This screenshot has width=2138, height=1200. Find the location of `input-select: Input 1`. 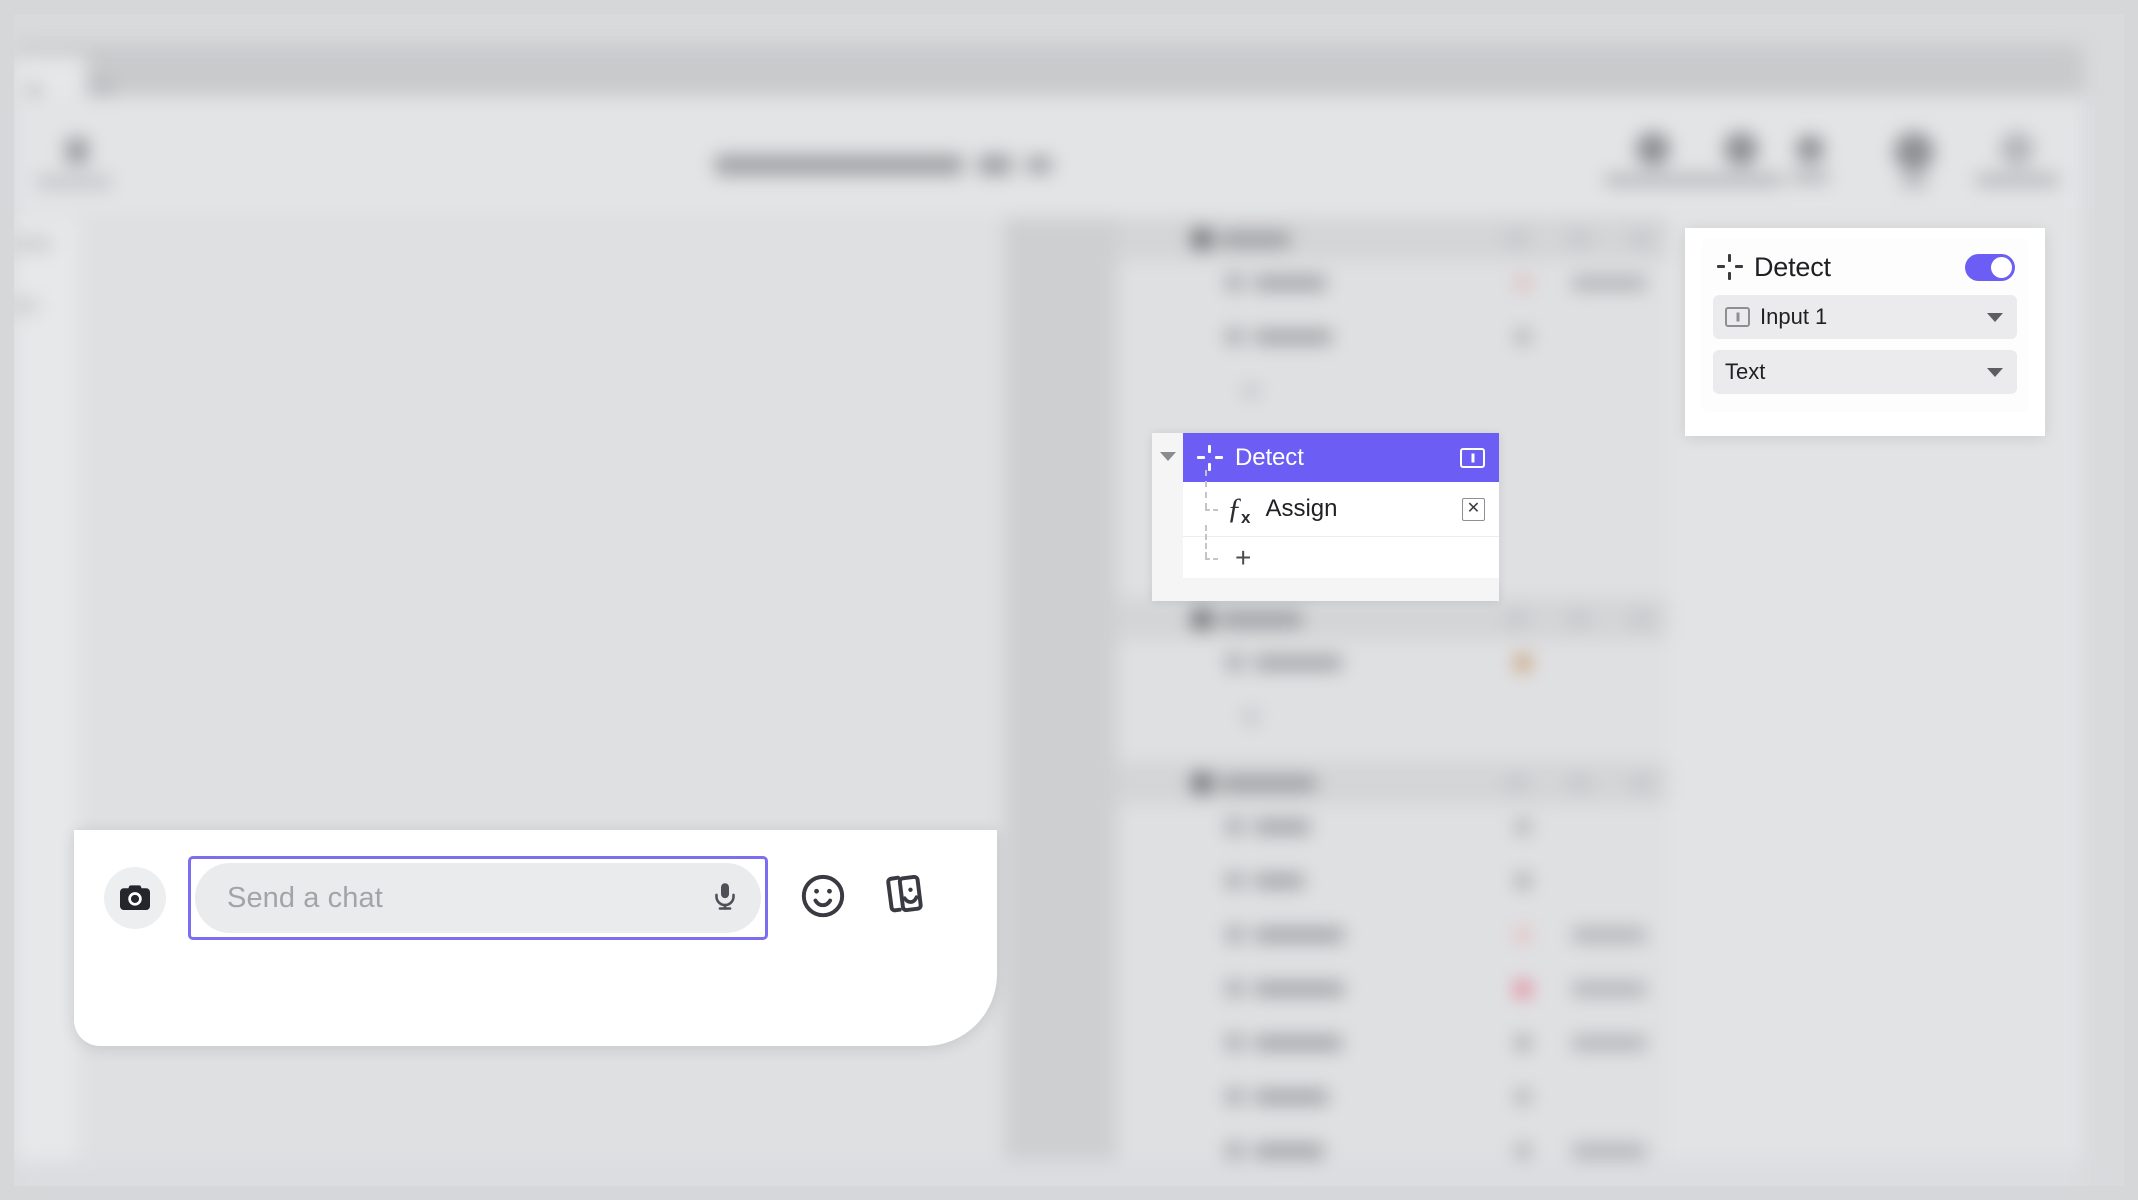

input-select: Input 1 is located at coordinates (1865, 317).